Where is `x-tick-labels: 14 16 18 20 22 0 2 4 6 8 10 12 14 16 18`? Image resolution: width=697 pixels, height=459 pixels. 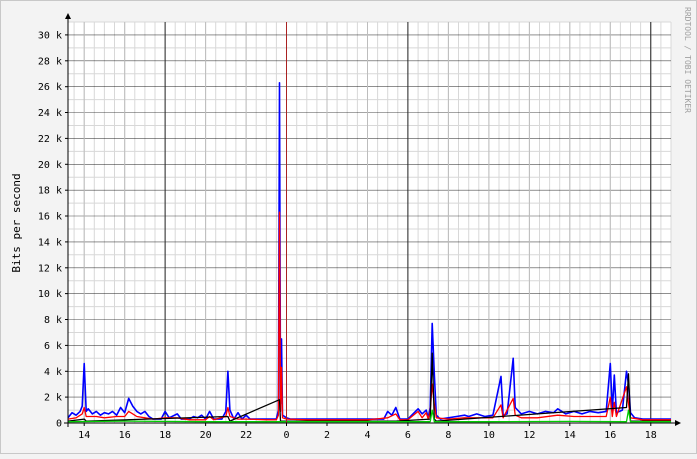
x-tick-labels: 14 16 18 20 22 0 2 4 6 8 10 12 14 16 18 is located at coordinates (367, 432).